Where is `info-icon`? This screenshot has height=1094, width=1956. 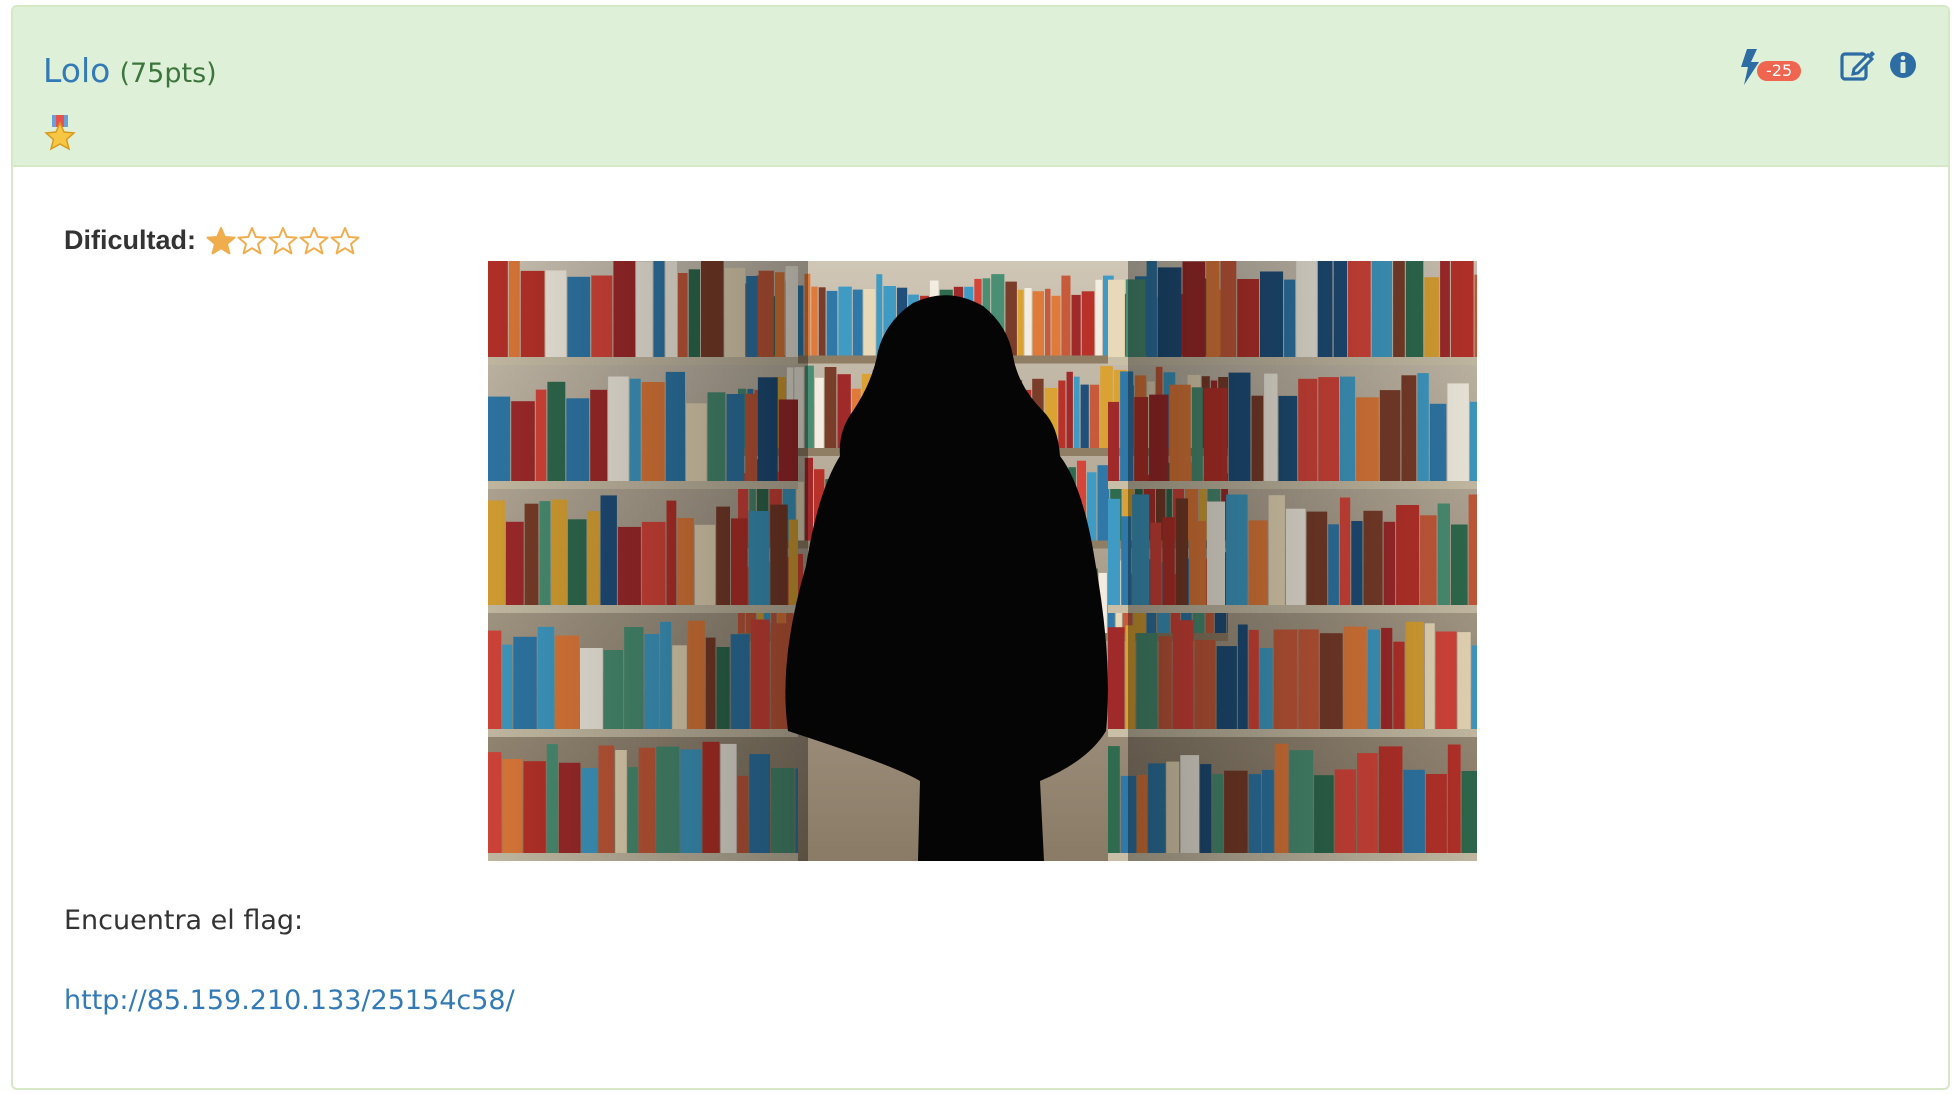
info-icon is located at coordinates (1903, 65).